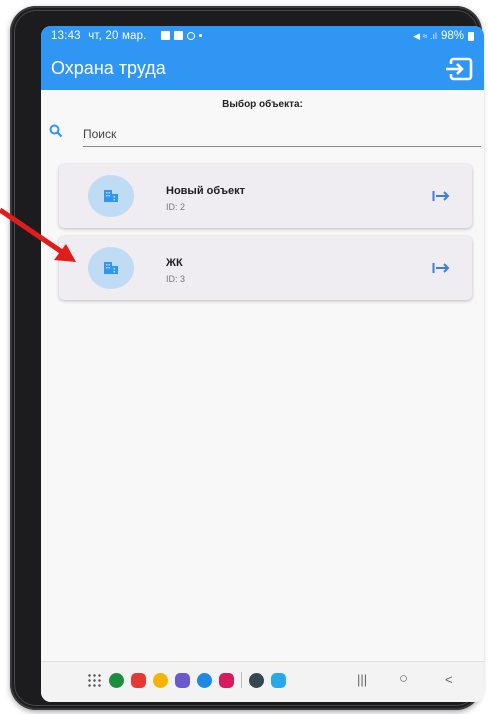 This screenshot has height=714, width=488. What do you see at coordinates (182, 680) in the screenshot?
I see `app-purple-icon` at bounding box center [182, 680].